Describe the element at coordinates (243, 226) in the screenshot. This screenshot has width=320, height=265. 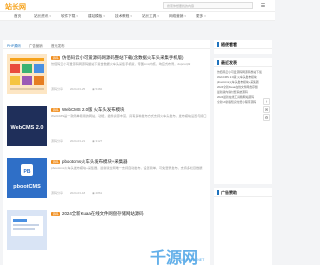
I see `widget-ads: 广告赞助` at that location.